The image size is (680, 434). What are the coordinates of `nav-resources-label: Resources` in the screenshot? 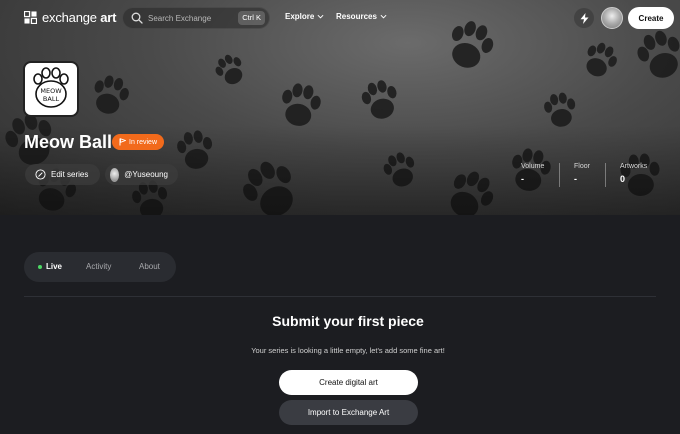 It's located at (356, 16).